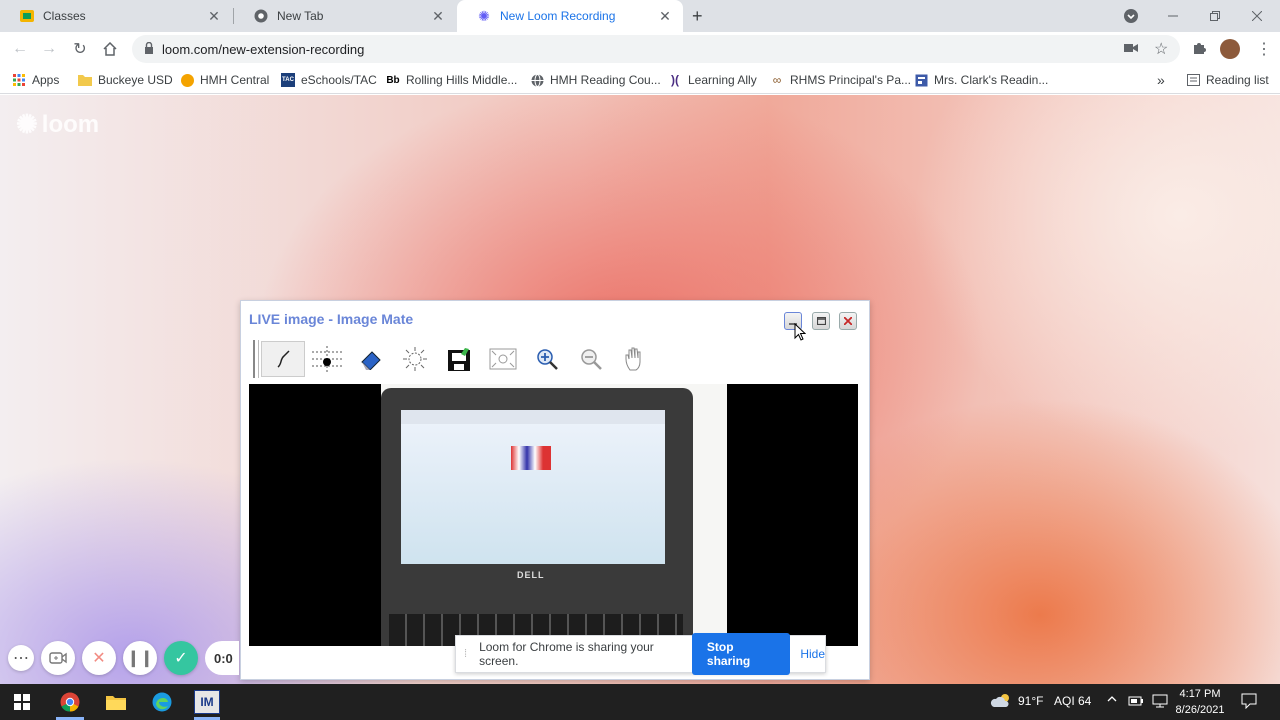 The image size is (1280, 720). I want to click on blackboard-icon: Bb, so click(393, 80).